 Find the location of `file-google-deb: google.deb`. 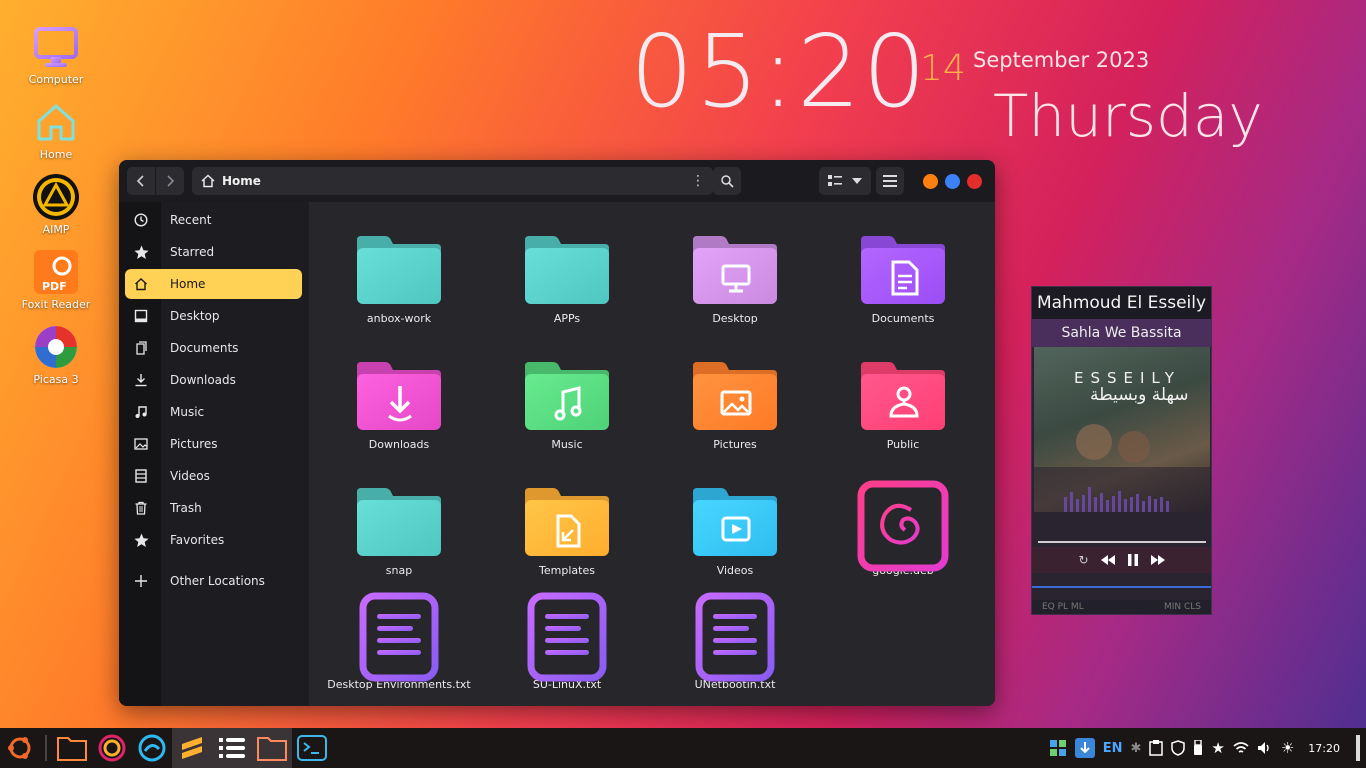

file-google-deb: google.deb is located at coordinates (903, 528).